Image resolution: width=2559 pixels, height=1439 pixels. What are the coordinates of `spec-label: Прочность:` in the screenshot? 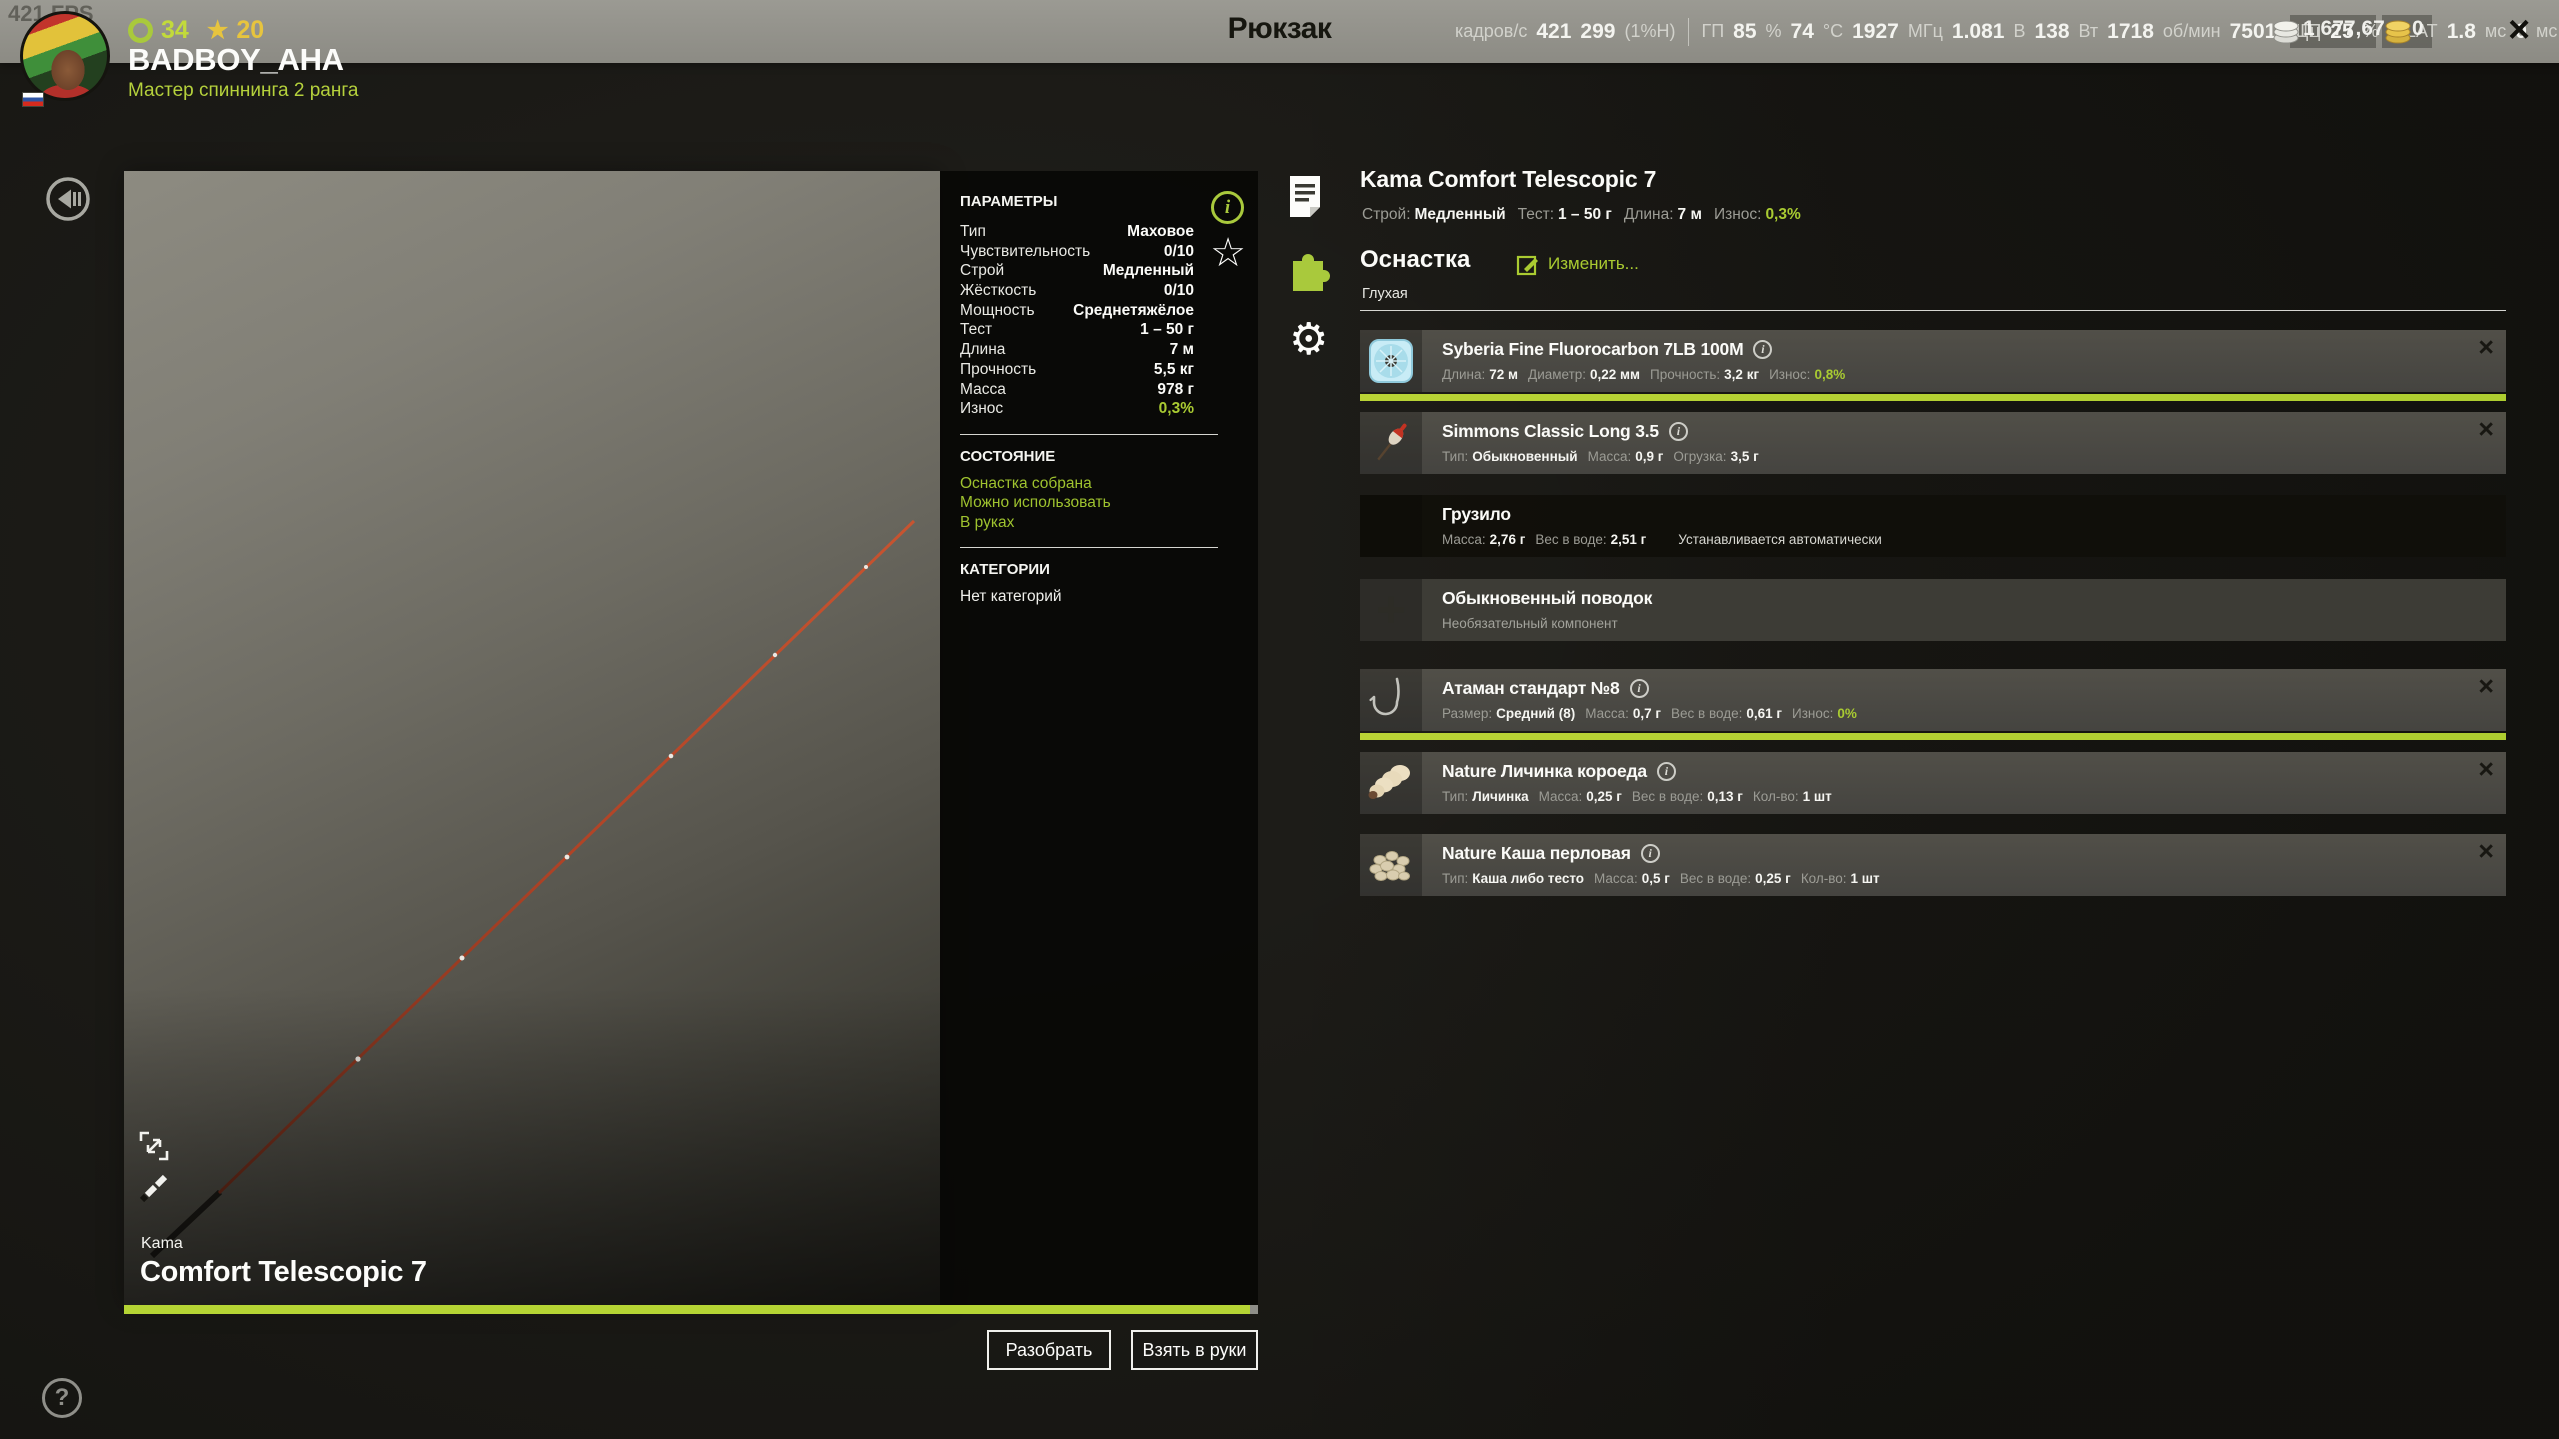 It's located at (1685, 374).